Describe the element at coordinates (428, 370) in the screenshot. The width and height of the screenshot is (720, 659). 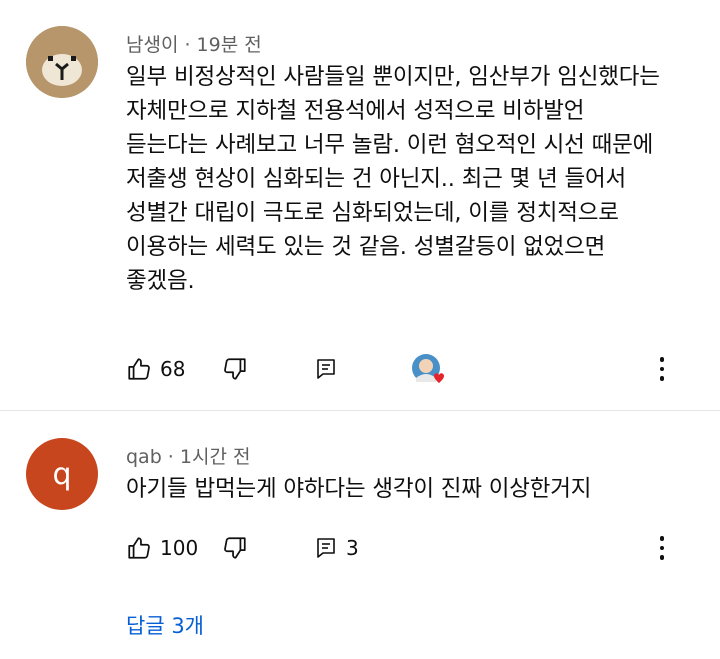
I see `creator-heart-icon` at that location.